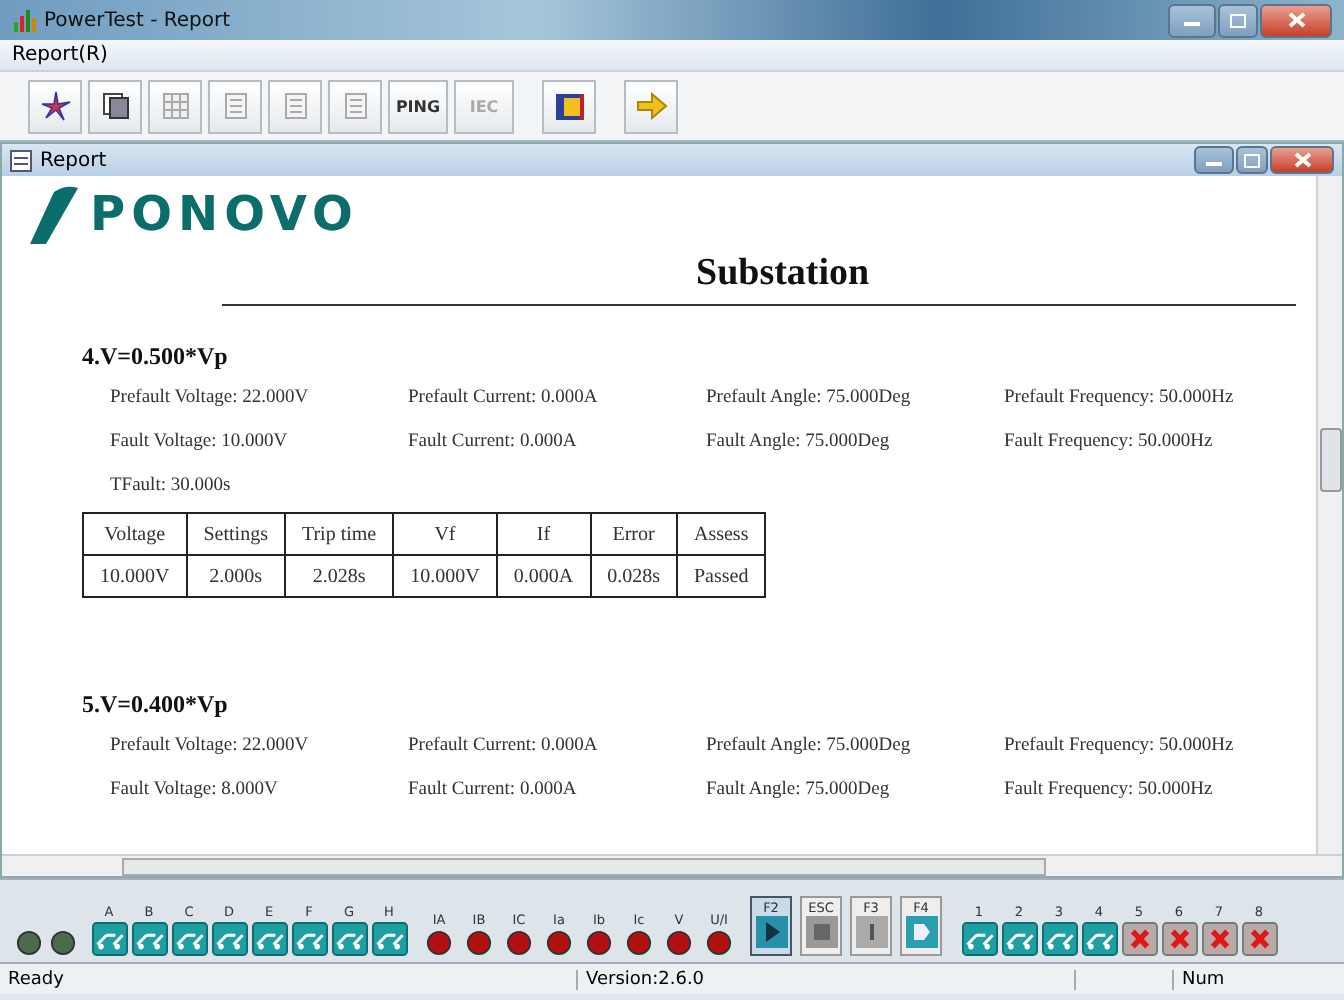  Describe the element at coordinates (24, 20) in the screenshot. I see `app-icon` at that location.